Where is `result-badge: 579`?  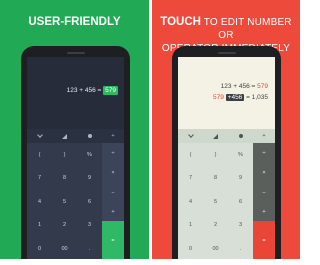
result-badge: 579 is located at coordinates (110, 90).